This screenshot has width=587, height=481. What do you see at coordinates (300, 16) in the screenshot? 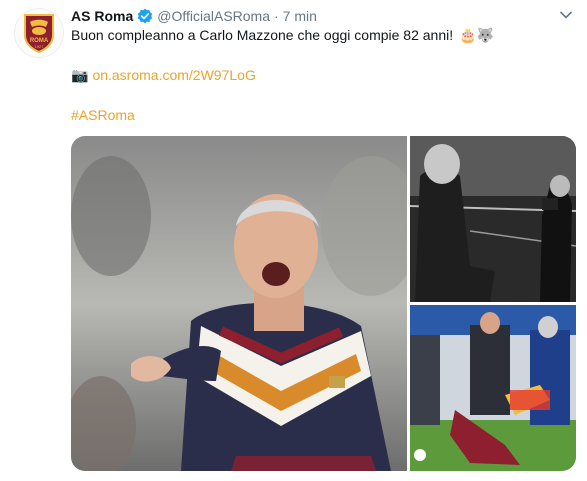
I see `timestamp: 7 min` at bounding box center [300, 16].